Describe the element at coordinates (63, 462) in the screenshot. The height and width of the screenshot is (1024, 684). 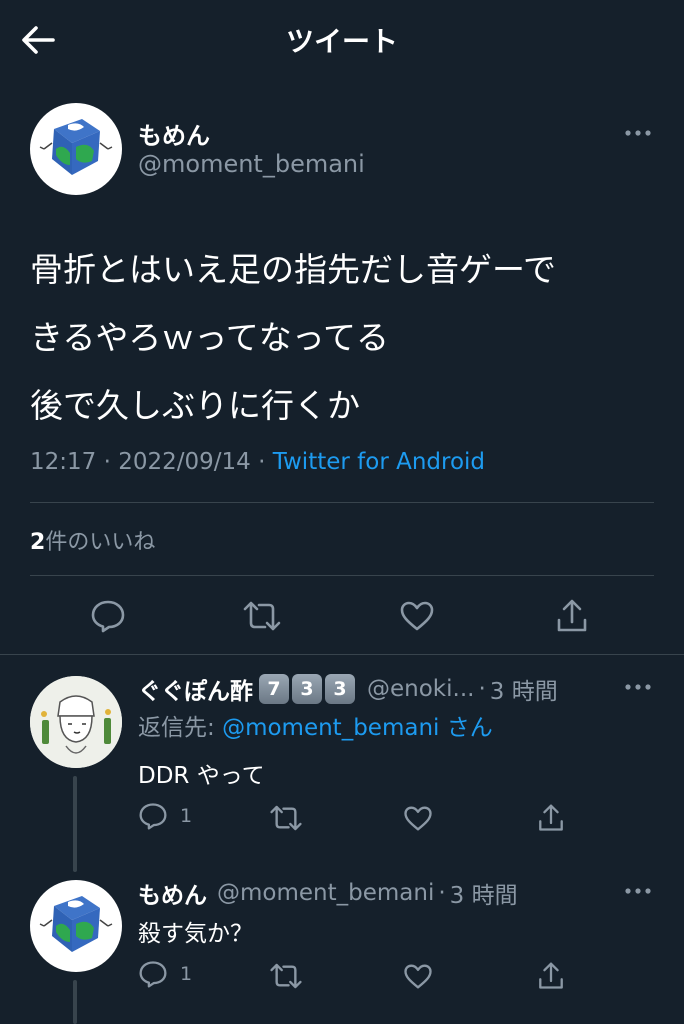
I see `tweet-time: 12:17` at that location.